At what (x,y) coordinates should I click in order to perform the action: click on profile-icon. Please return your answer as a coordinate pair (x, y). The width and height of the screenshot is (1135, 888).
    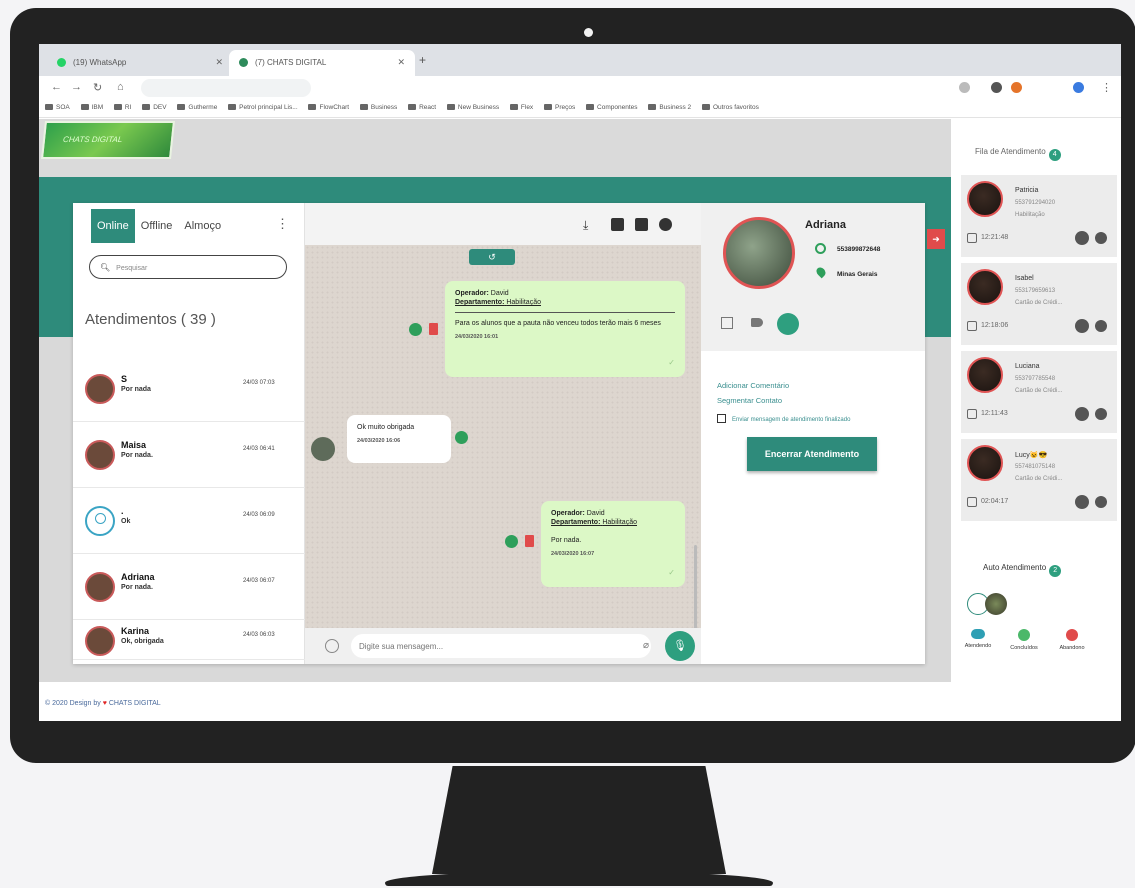
    Looking at the image, I should click on (1078, 87).